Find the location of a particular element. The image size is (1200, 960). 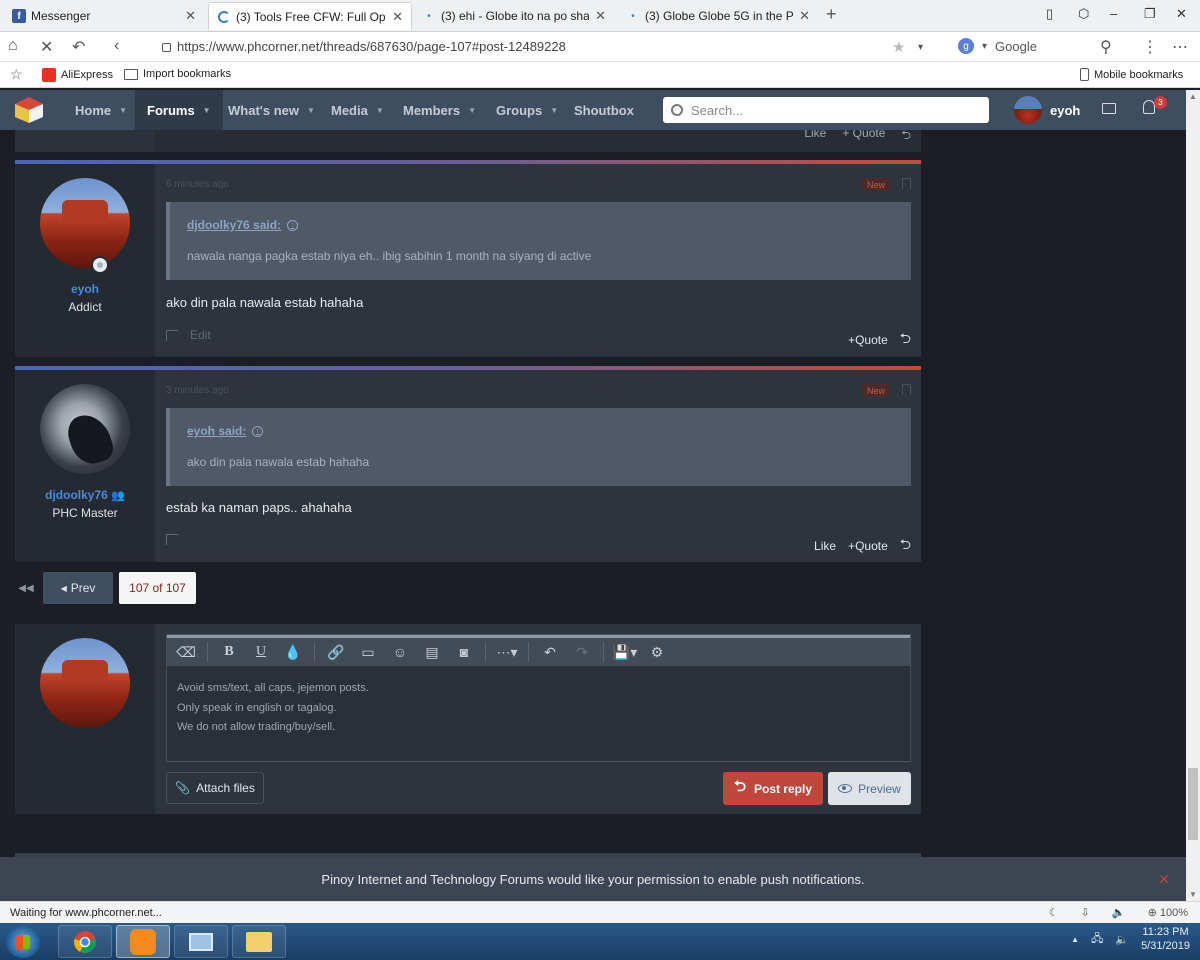

site-logo is located at coordinates (29, 110).